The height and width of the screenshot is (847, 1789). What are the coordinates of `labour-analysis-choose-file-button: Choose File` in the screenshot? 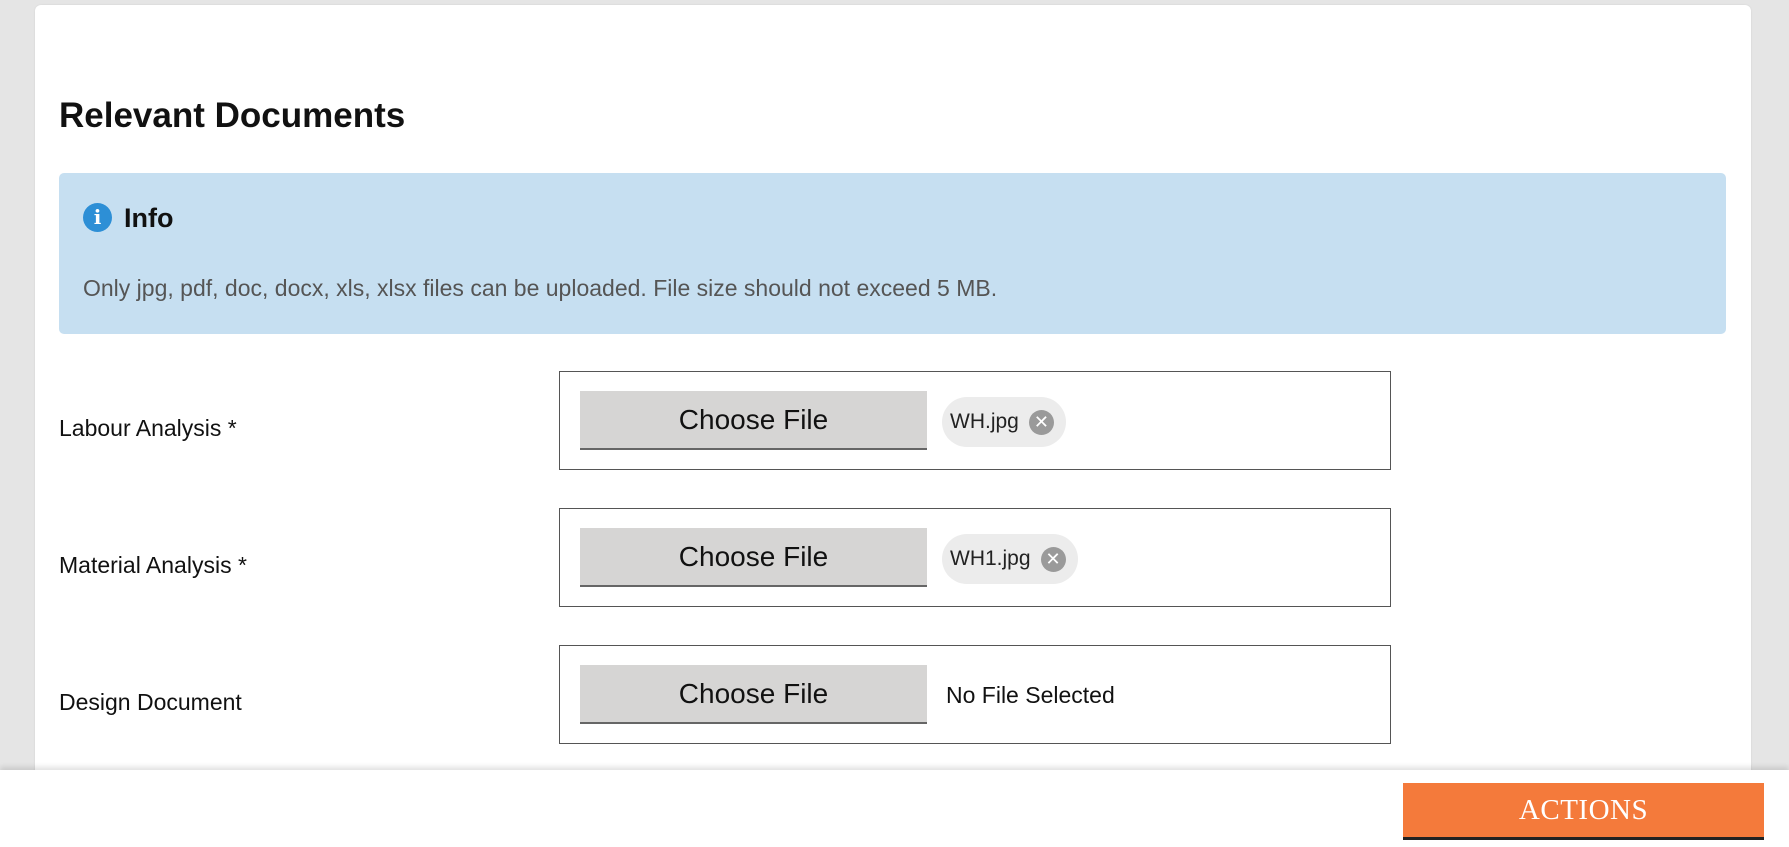 It's located at (753, 420).